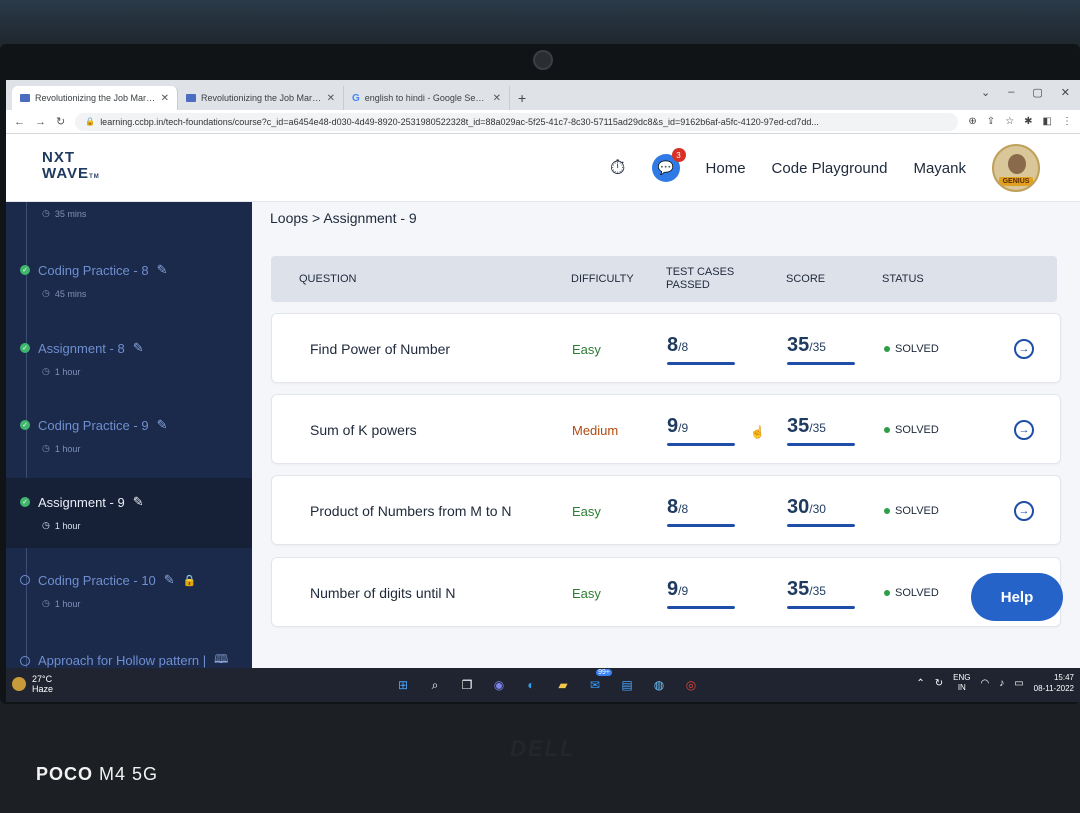 The height and width of the screenshot is (813, 1080). What do you see at coordinates (1011, 92) in the screenshot?
I see `minimize-icon: –` at bounding box center [1011, 92].